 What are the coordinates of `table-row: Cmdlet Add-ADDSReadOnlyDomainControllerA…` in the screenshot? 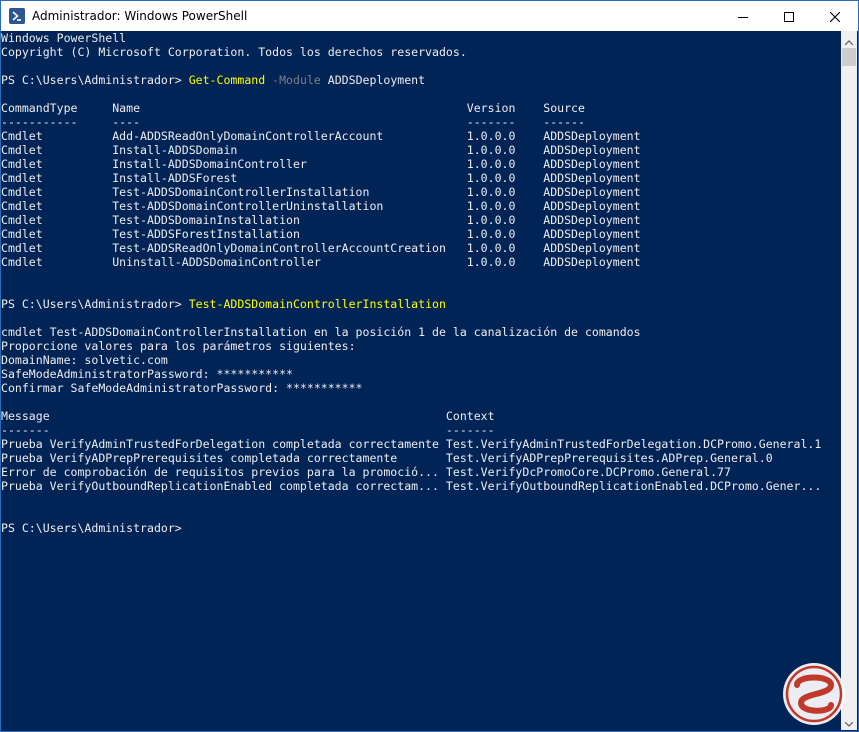 It's located at (321, 136).